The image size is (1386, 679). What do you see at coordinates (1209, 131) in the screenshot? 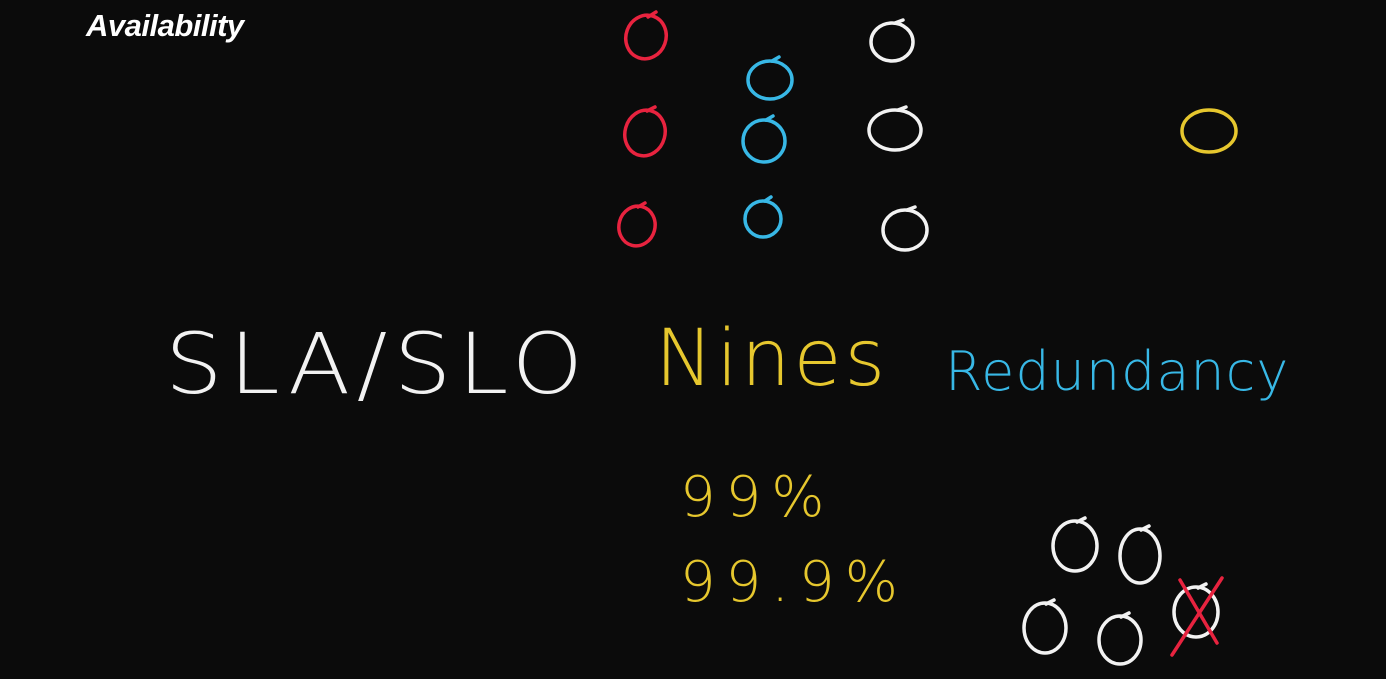
I see `yellow-node` at bounding box center [1209, 131].